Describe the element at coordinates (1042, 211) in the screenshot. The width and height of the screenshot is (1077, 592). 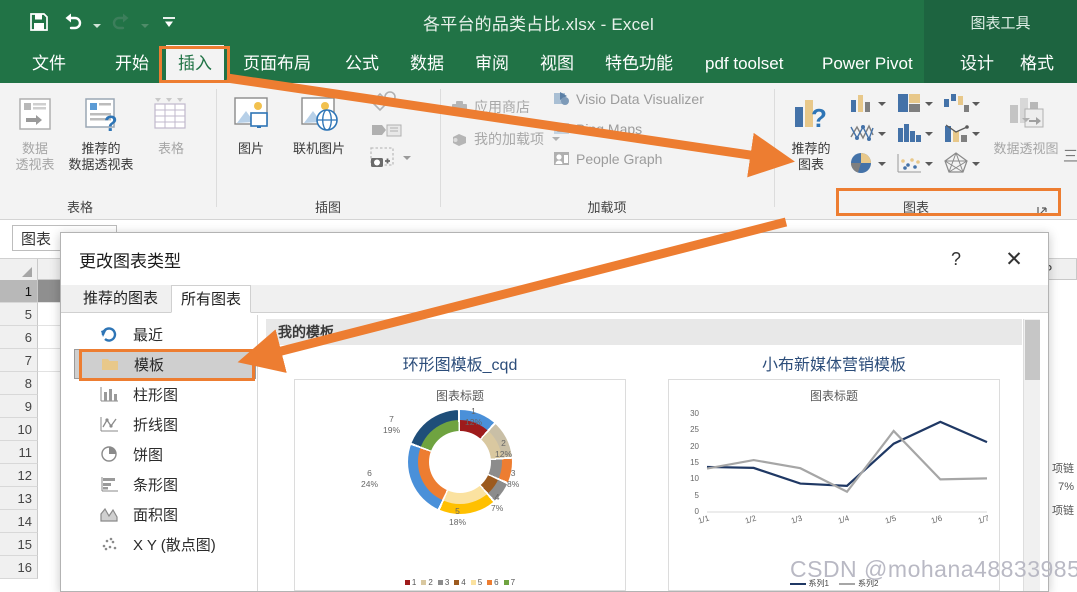
I see `chart-dialog-launcher` at that location.